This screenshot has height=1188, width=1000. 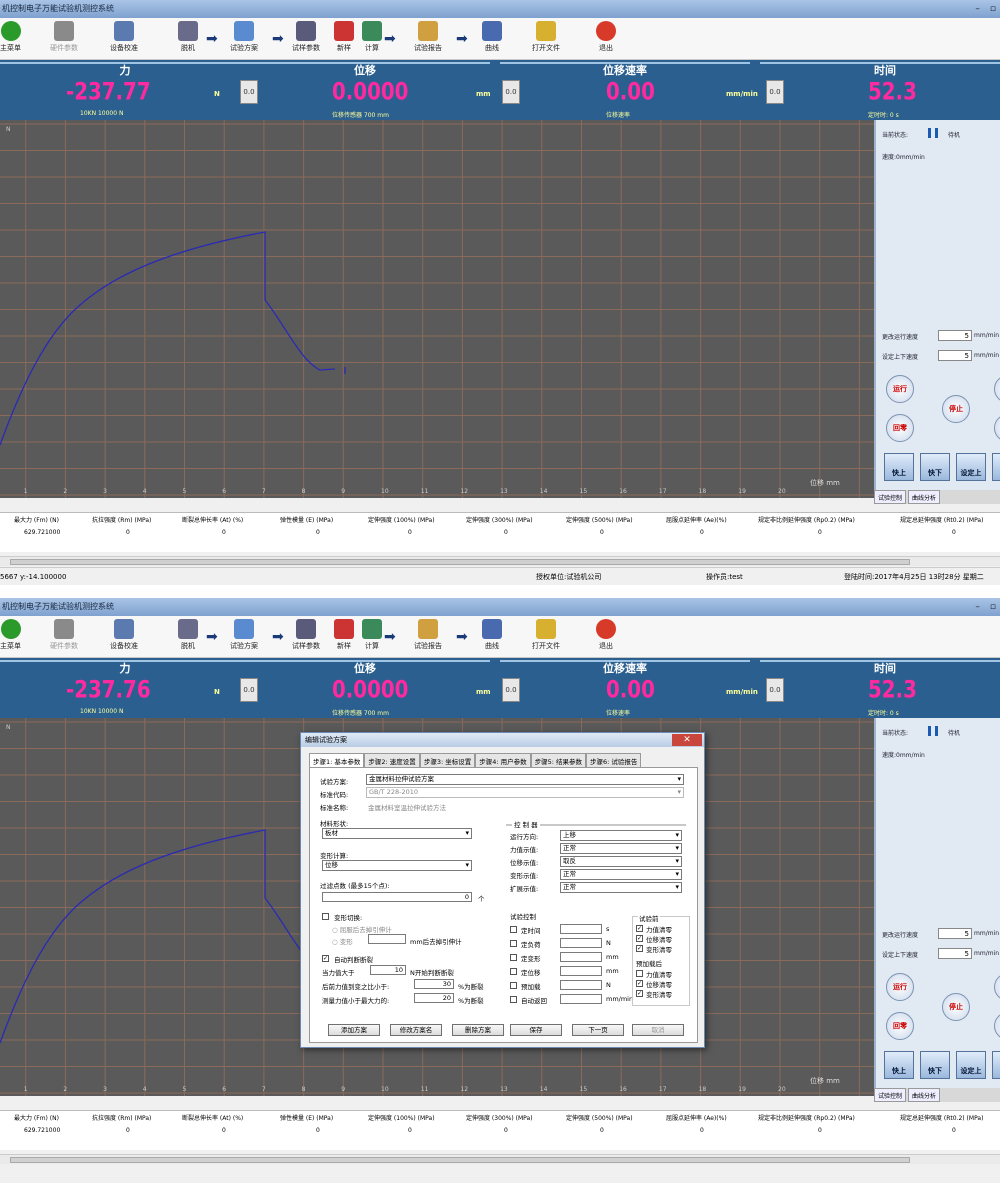 What do you see at coordinates (511, 92) in the screenshot?
I see `disp-zero-button: 0.0` at bounding box center [511, 92].